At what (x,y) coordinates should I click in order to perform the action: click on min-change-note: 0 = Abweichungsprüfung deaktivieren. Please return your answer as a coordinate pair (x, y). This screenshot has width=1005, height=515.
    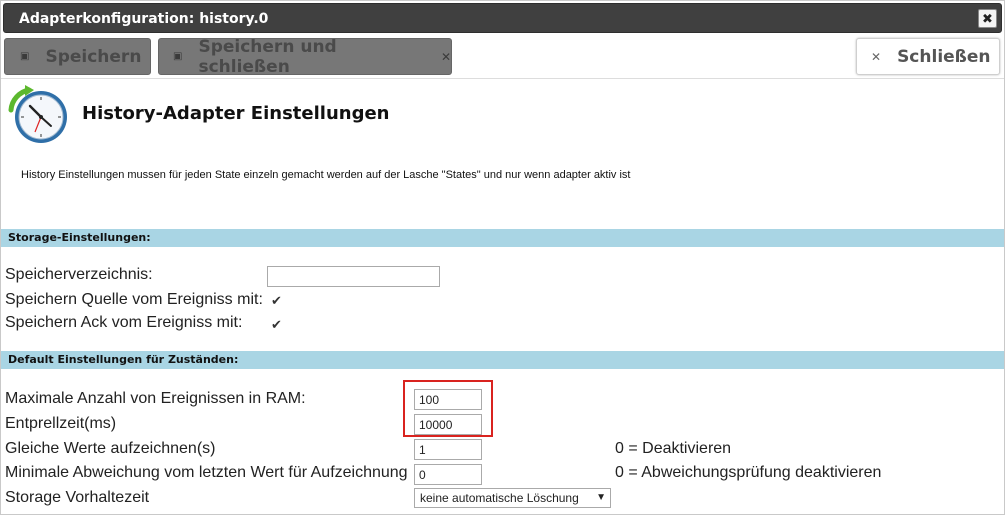
    Looking at the image, I should click on (748, 472).